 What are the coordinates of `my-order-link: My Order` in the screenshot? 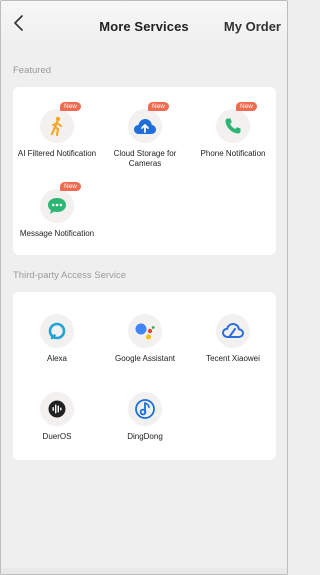 It's located at (252, 26).